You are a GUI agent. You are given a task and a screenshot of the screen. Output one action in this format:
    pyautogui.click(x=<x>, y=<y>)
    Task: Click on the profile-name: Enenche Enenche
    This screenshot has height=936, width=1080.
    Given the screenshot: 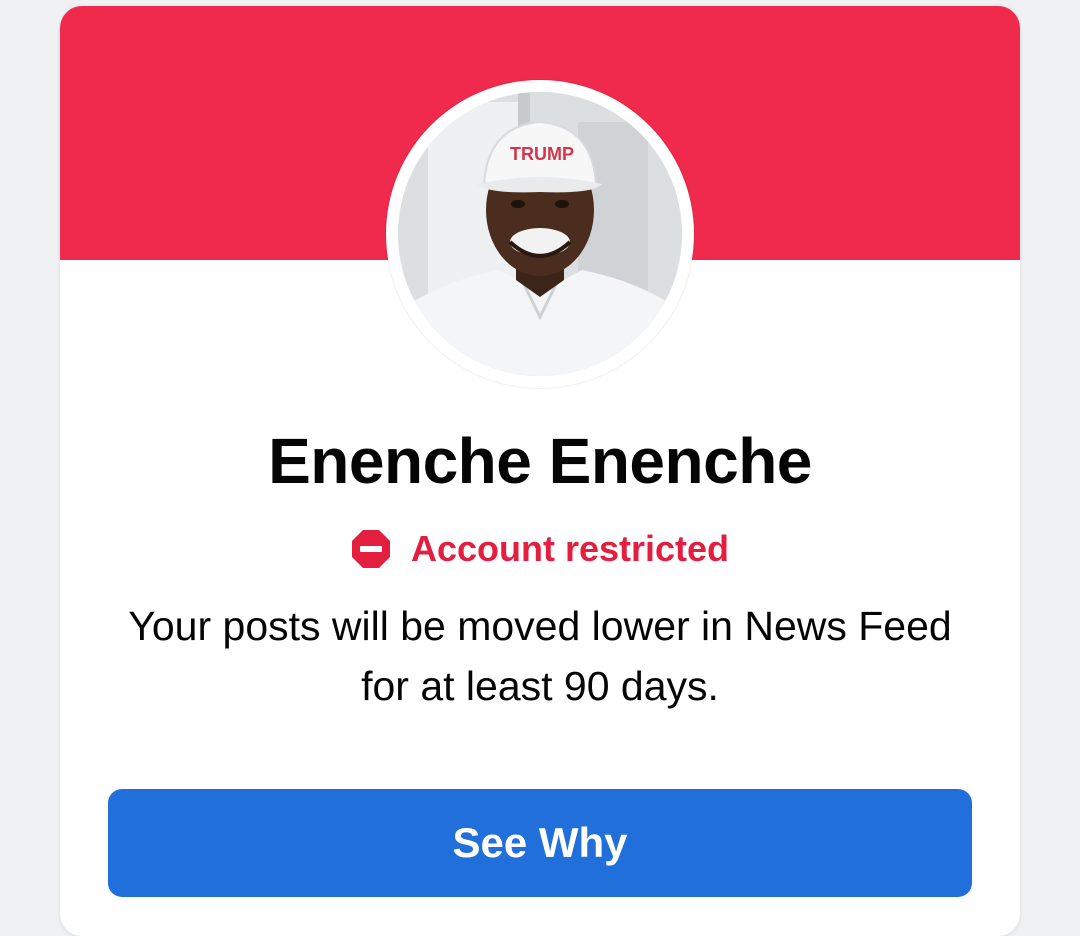 What is the action you would take?
    pyautogui.click(x=540, y=461)
    